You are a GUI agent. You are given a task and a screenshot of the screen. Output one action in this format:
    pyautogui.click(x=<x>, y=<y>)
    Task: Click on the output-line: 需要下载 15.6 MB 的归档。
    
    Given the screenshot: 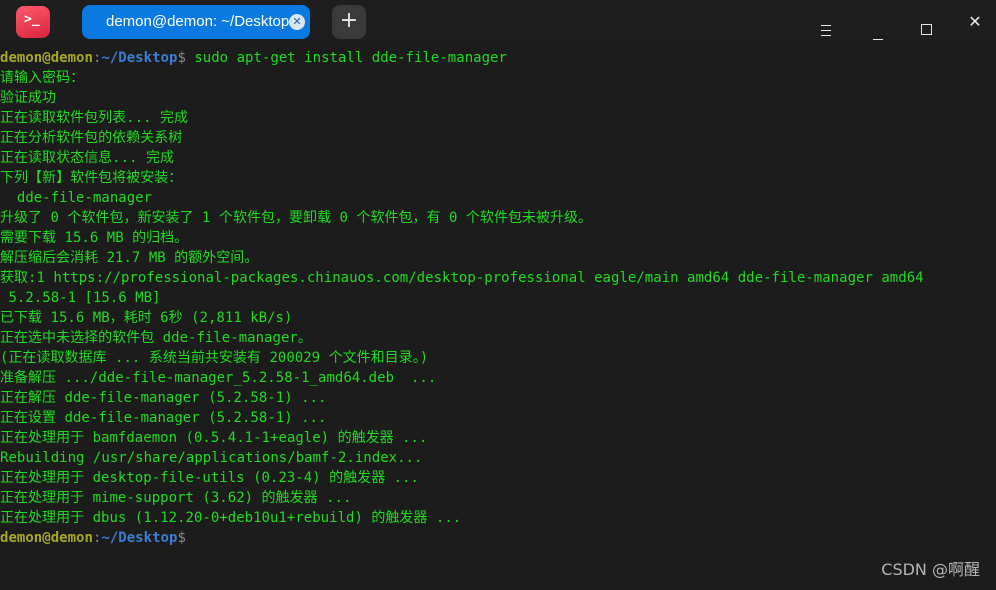 What is the action you would take?
    pyautogui.click(x=94, y=238)
    